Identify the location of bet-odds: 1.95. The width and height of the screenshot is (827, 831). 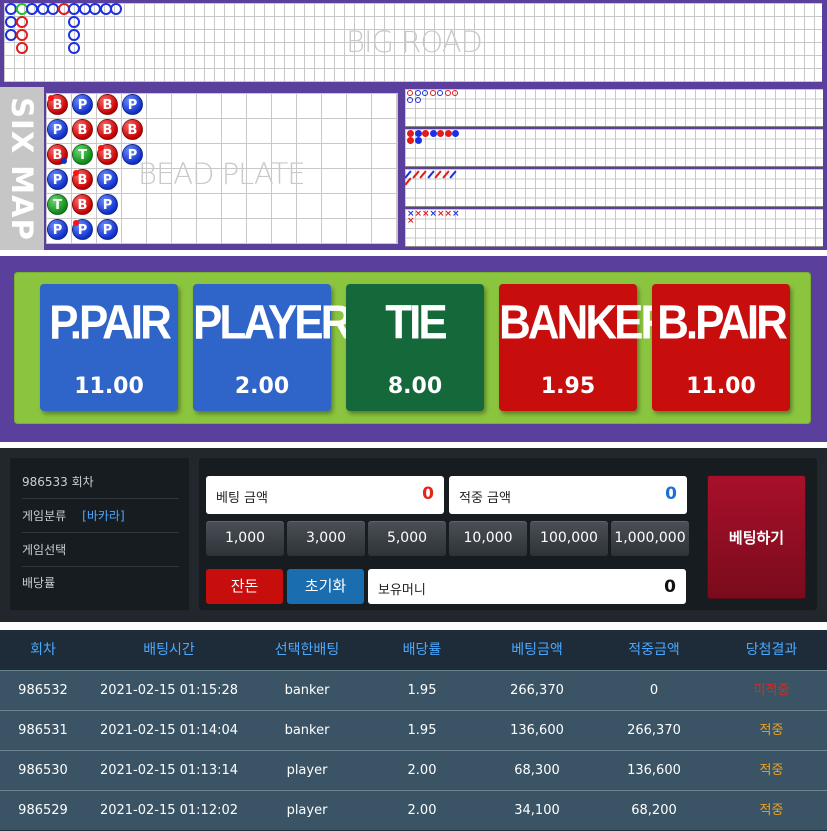
(568, 386).